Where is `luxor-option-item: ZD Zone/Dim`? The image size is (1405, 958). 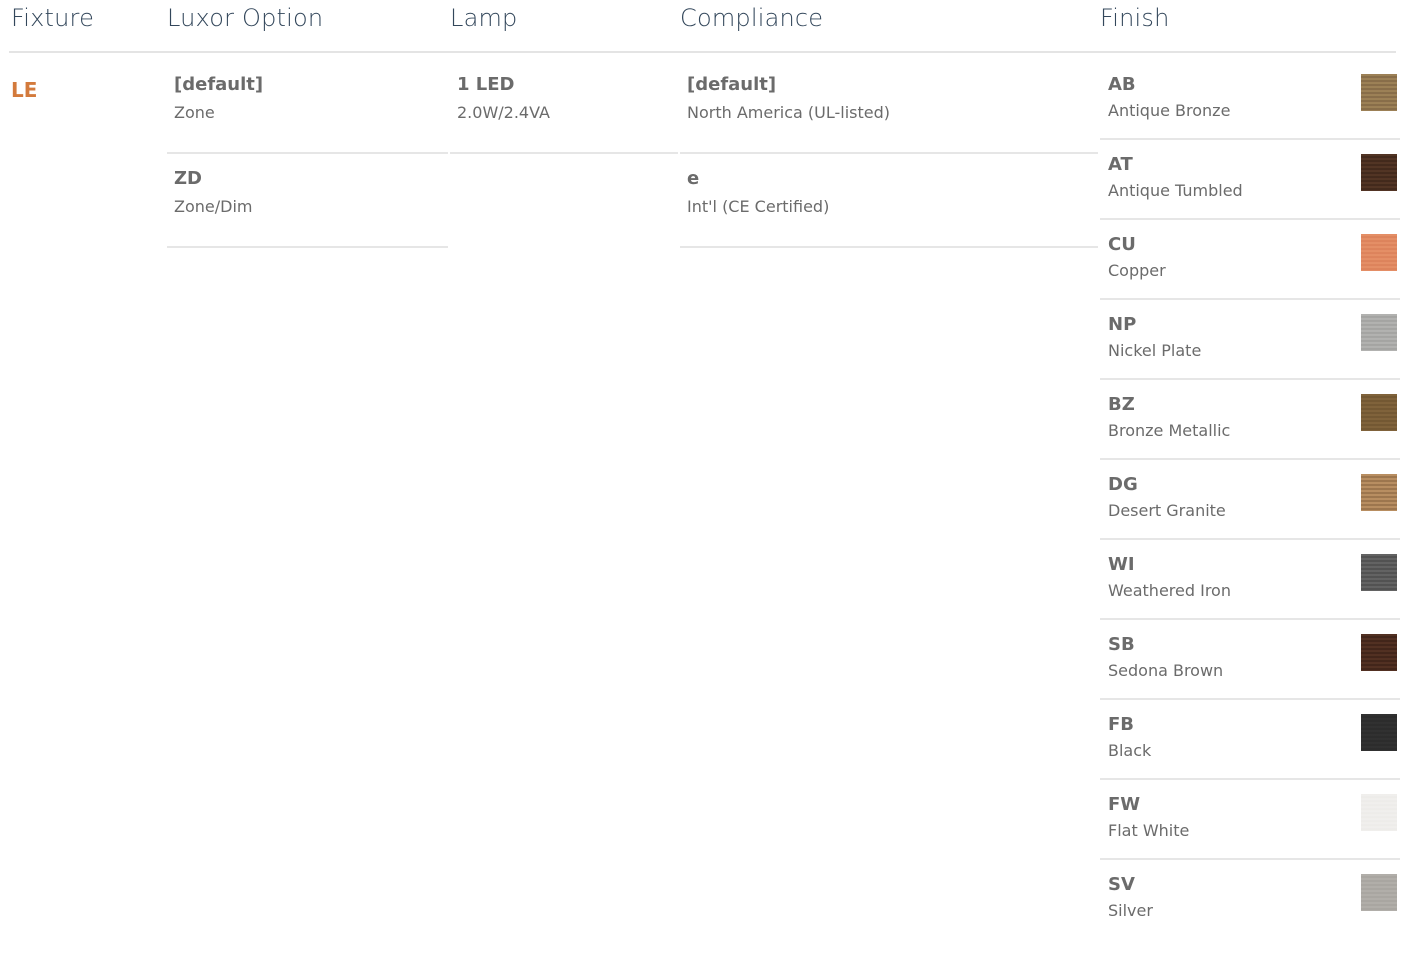
luxor-option-item: ZD Zone/Dim is located at coordinates (307, 201).